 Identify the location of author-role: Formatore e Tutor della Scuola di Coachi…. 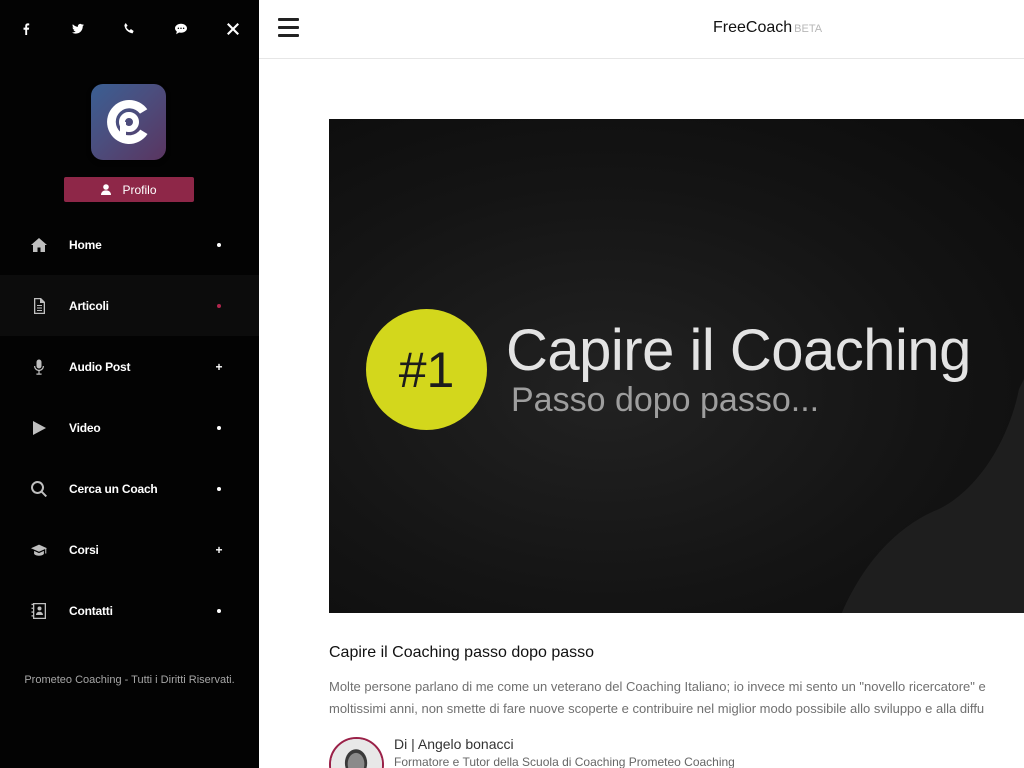
(564, 761).